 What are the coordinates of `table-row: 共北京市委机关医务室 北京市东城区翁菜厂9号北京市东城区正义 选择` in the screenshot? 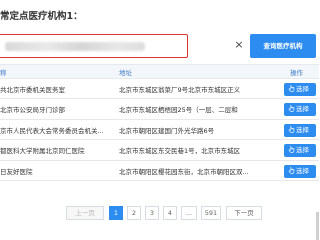 It's located at (159, 89).